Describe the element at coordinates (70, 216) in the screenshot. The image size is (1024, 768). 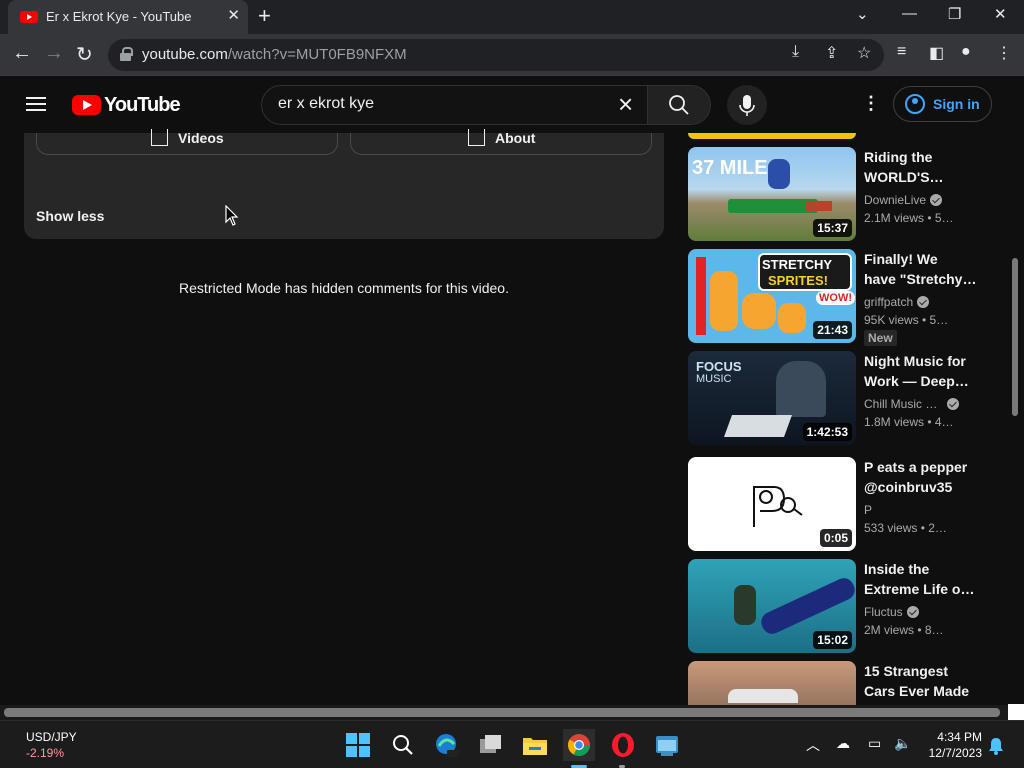
I see `show-less-button: Show less` at that location.